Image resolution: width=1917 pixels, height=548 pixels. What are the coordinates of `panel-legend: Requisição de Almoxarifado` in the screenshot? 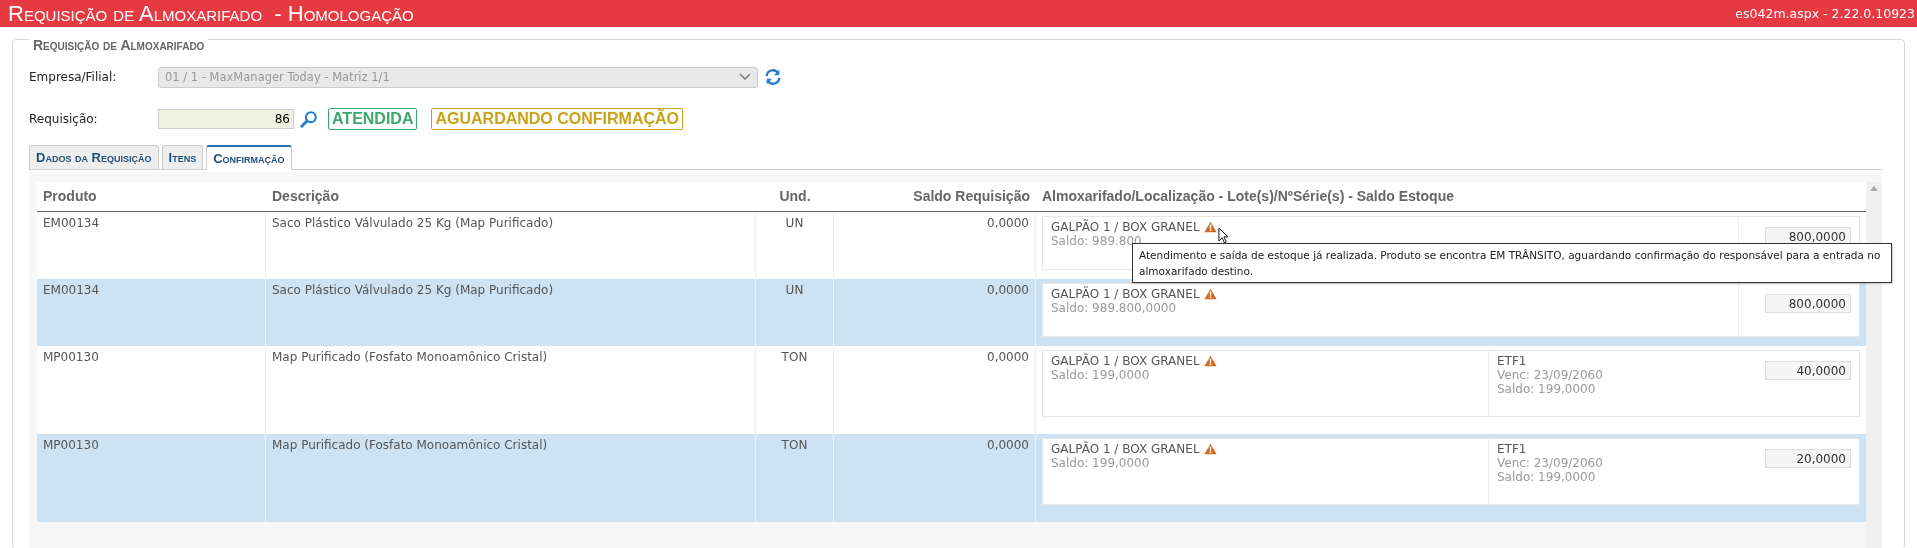 It's located at (119, 45).